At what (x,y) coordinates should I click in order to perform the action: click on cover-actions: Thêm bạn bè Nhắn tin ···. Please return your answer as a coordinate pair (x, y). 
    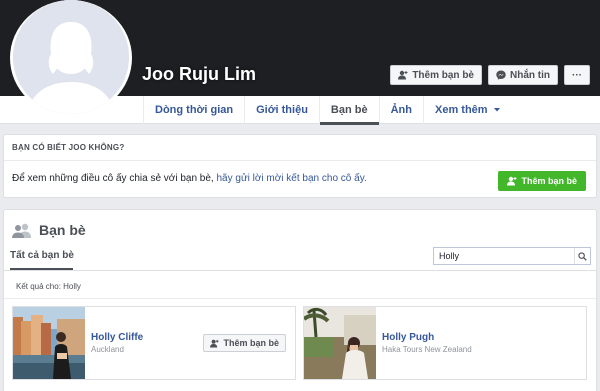
    Looking at the image, I should click on (490, 75).